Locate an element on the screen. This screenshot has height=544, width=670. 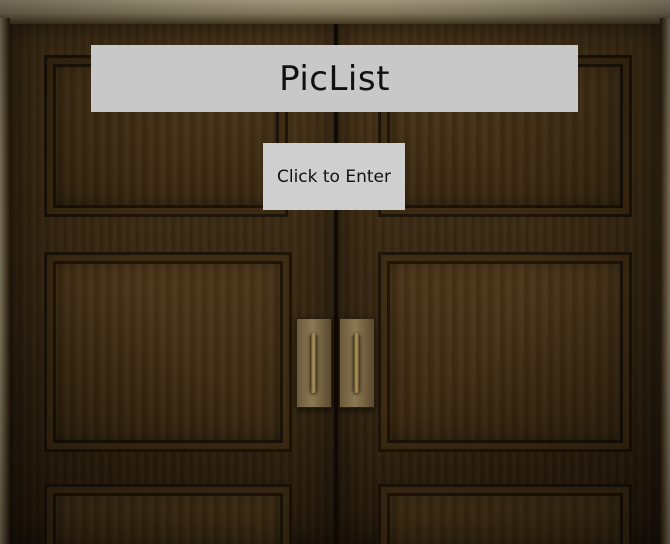
right-handle-bar is located at coordinates (356, 363).